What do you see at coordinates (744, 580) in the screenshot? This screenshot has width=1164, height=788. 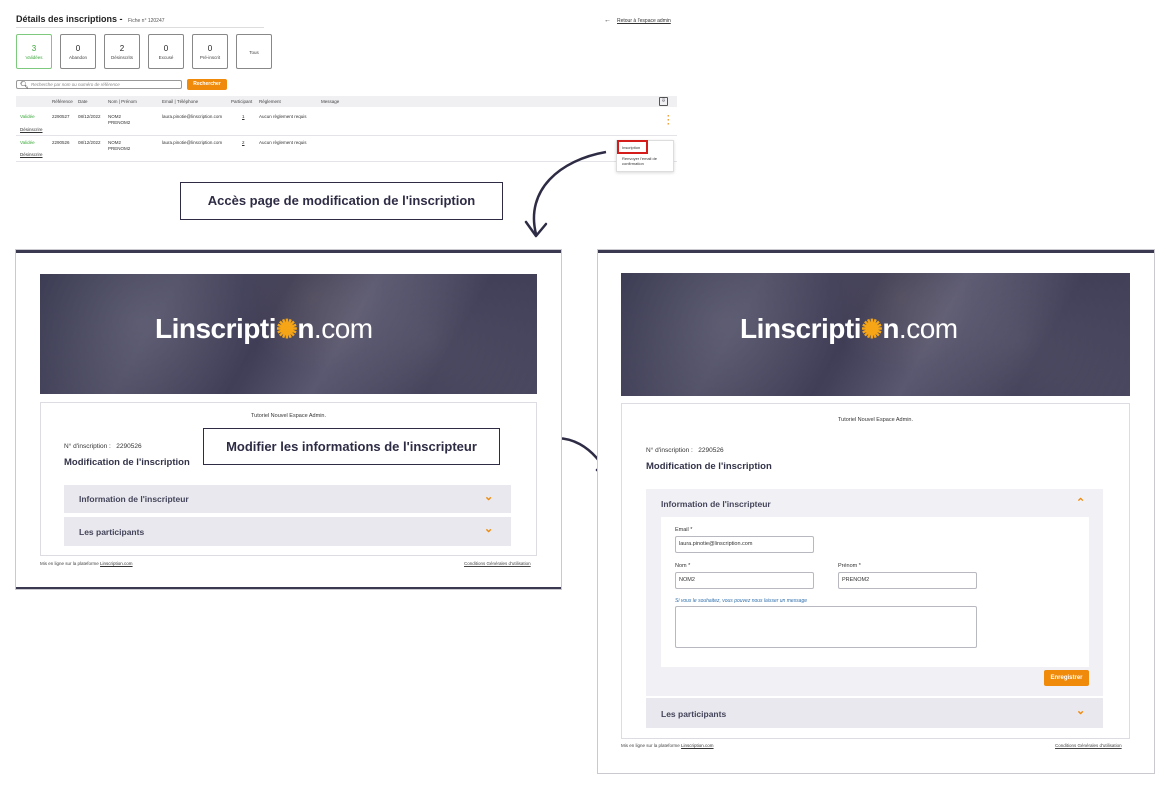 I see `nom-field: NOM2` at bounding box center [744, 580].